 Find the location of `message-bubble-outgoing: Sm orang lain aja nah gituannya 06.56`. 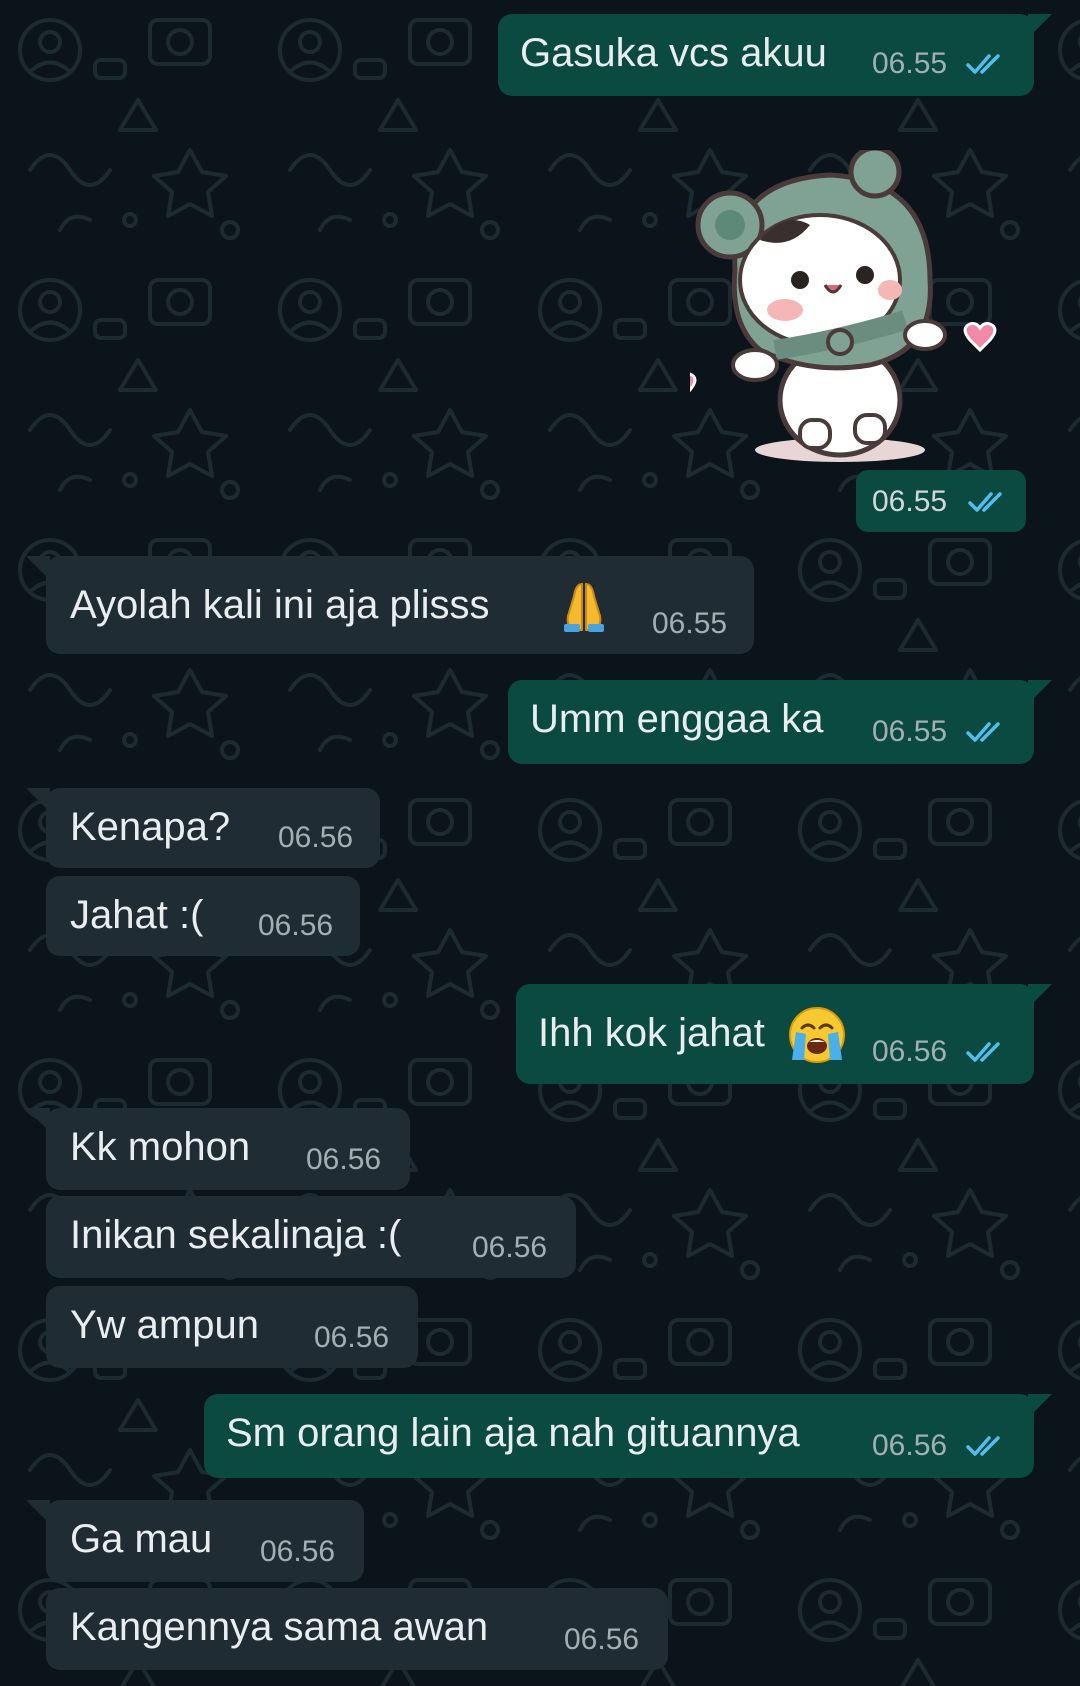

message-bubble-outgoing: Sm orang lain aja nah gituannya 06.56 is located at coordinates (619, 1436).